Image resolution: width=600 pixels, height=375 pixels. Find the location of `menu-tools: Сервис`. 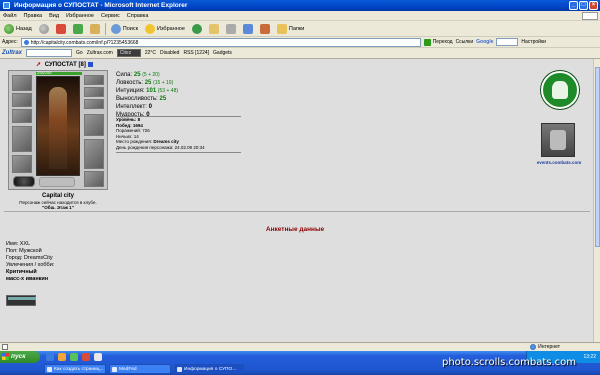

menu-tools: Сервис is located at coordinates (110, 15).